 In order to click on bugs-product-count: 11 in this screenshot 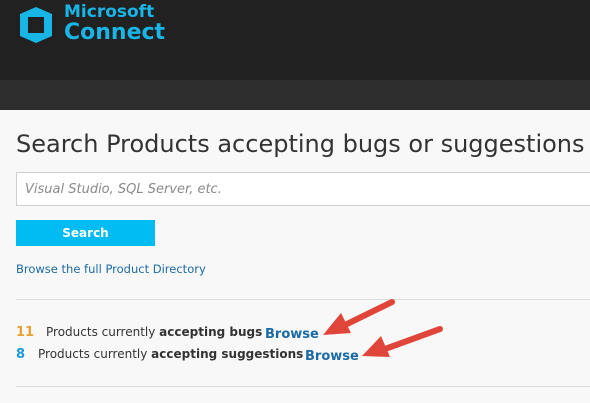, I will do `click(25, 332)`.